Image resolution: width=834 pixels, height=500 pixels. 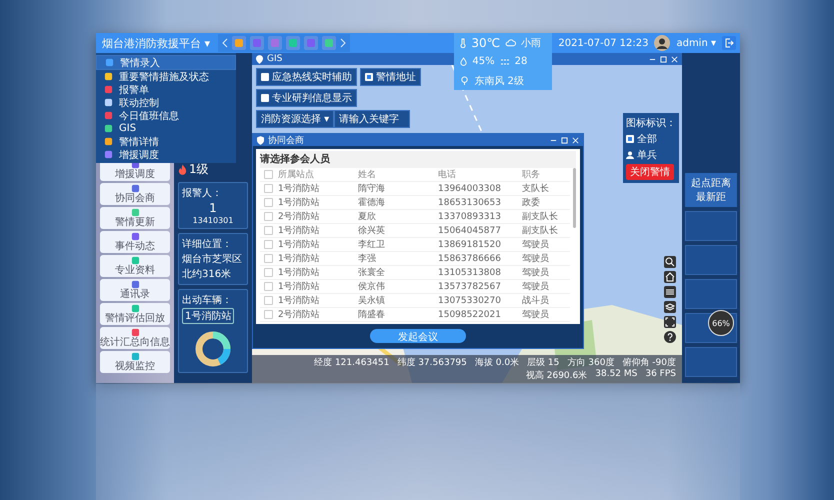 I want to click on chevron-right-icon, so click(x=343, y=43).